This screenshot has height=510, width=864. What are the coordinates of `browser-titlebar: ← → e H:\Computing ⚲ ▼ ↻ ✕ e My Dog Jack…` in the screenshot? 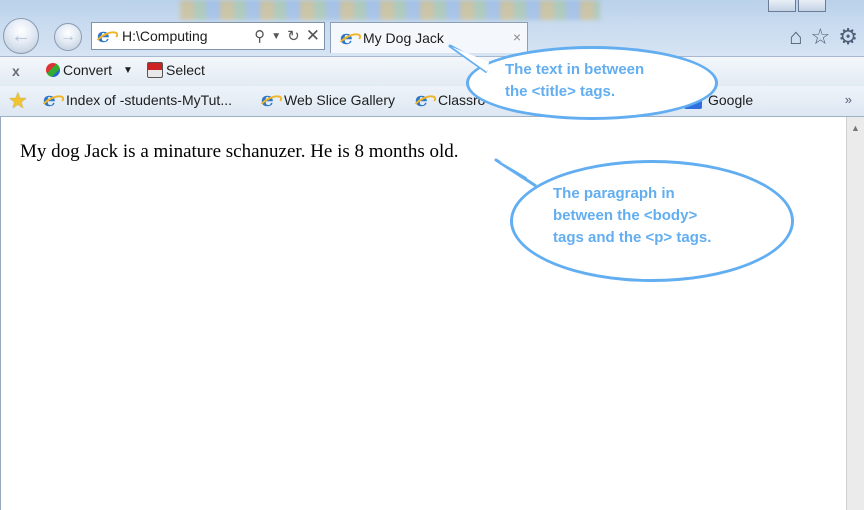 It's located at (432, 28).